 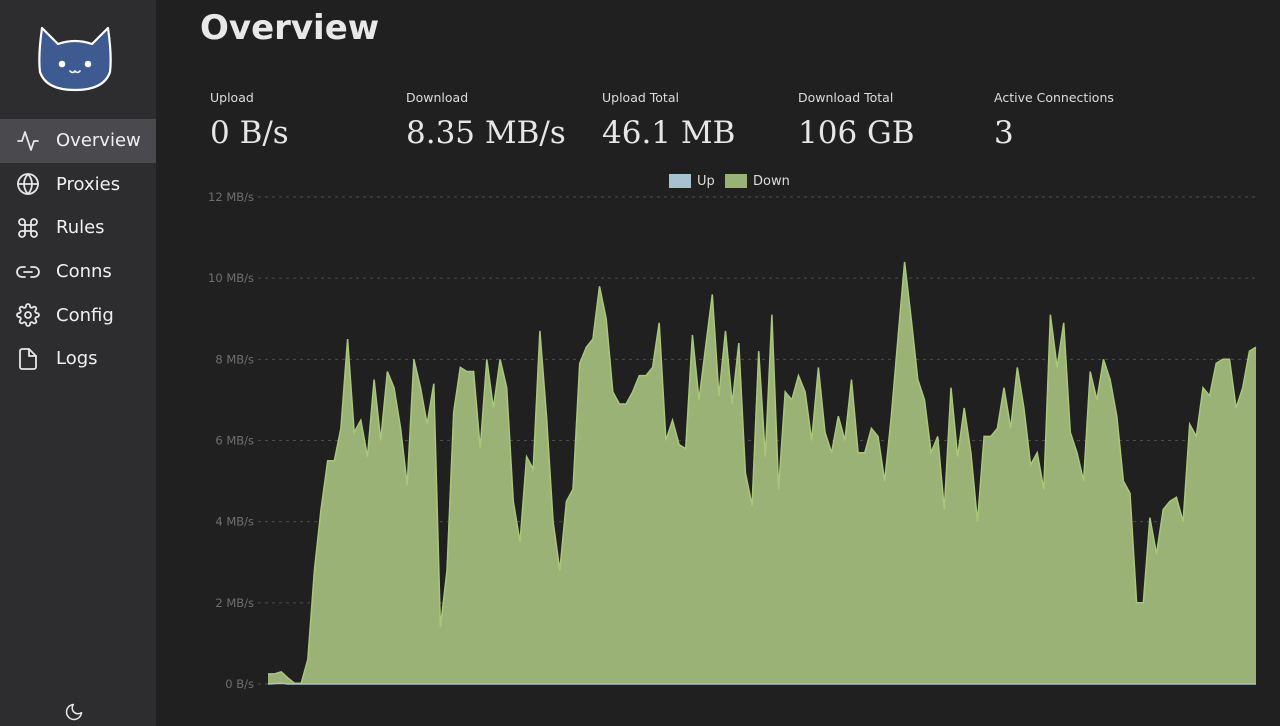 I want to click on activity-icon, so click(x=28, y=141).